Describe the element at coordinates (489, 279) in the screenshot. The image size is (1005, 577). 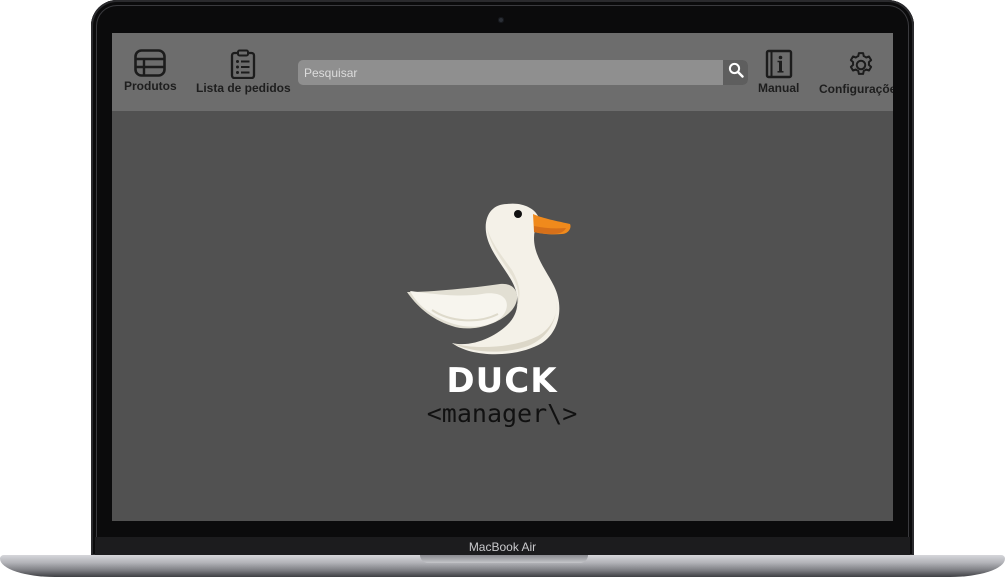
I see `duck-icon` at that location.